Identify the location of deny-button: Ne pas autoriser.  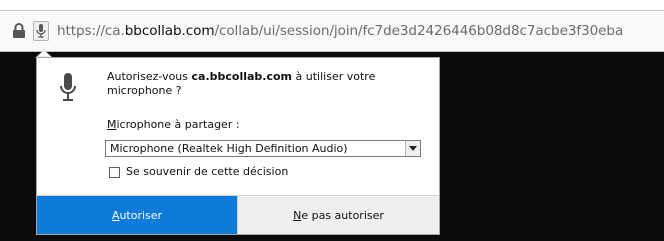
(338, 215).